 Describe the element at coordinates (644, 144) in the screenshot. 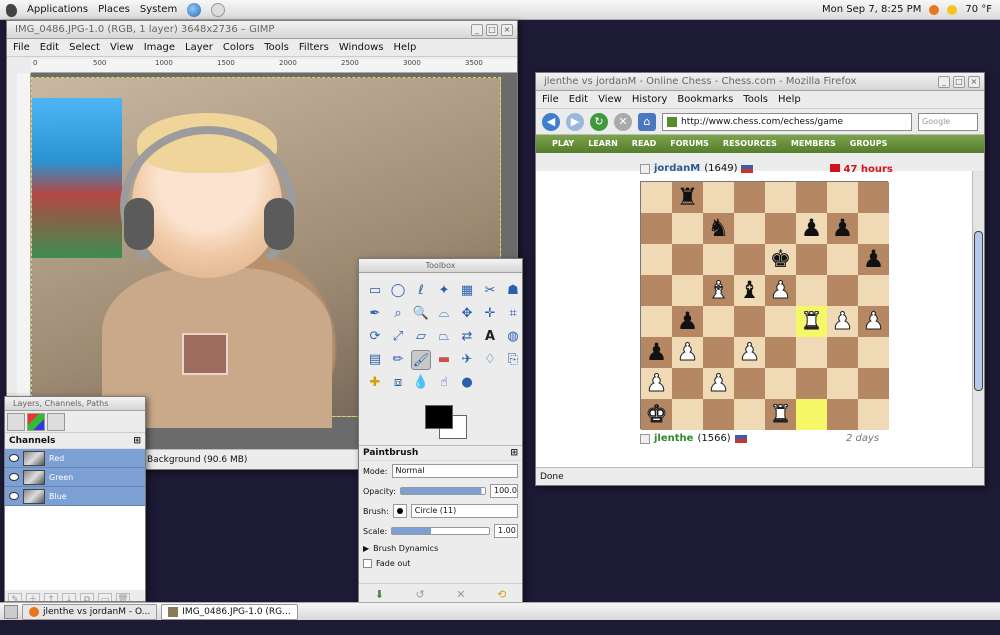

I see `nav-read: READ` at that location.